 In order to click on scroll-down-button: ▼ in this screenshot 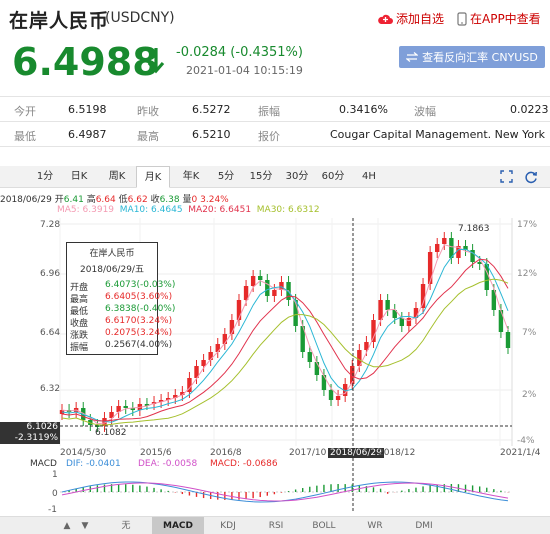, I will do `click(85, 525)`.